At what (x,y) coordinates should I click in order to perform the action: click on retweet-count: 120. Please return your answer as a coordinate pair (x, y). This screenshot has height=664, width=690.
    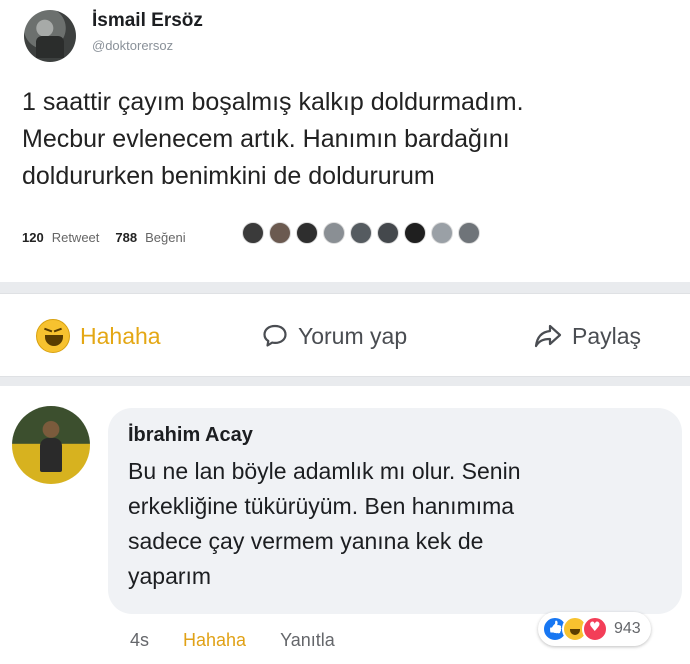
    Looking at the image, I should click on (33, 237).